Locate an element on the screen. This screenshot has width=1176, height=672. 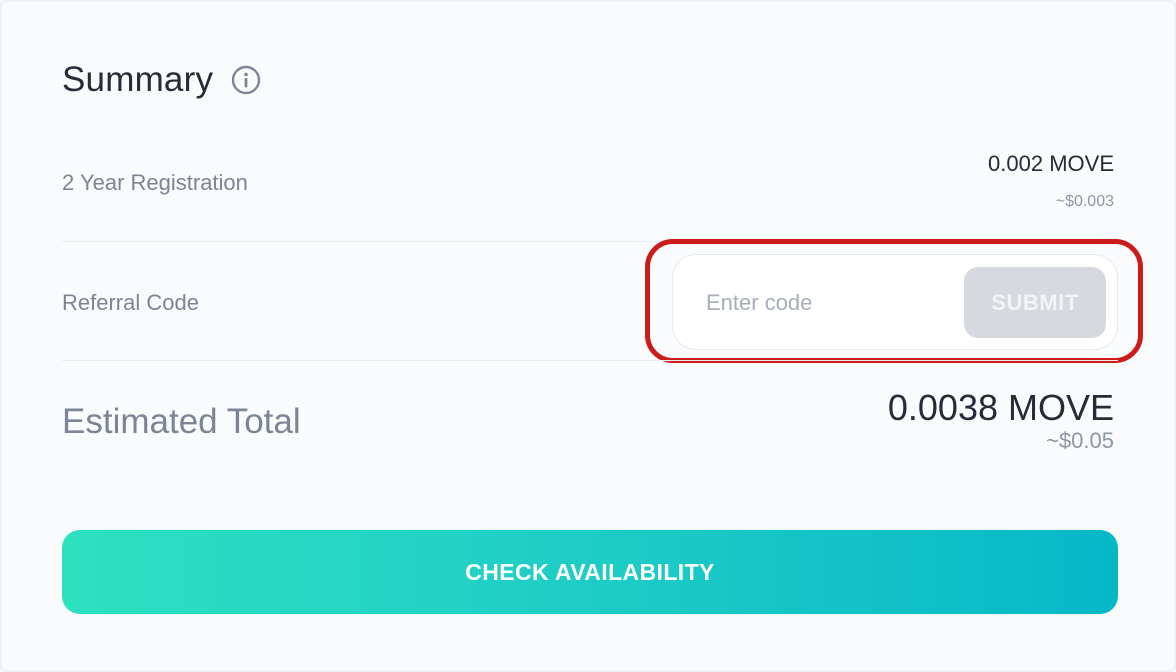
referral-label: Referral Code is located at coordinates (130, 302).